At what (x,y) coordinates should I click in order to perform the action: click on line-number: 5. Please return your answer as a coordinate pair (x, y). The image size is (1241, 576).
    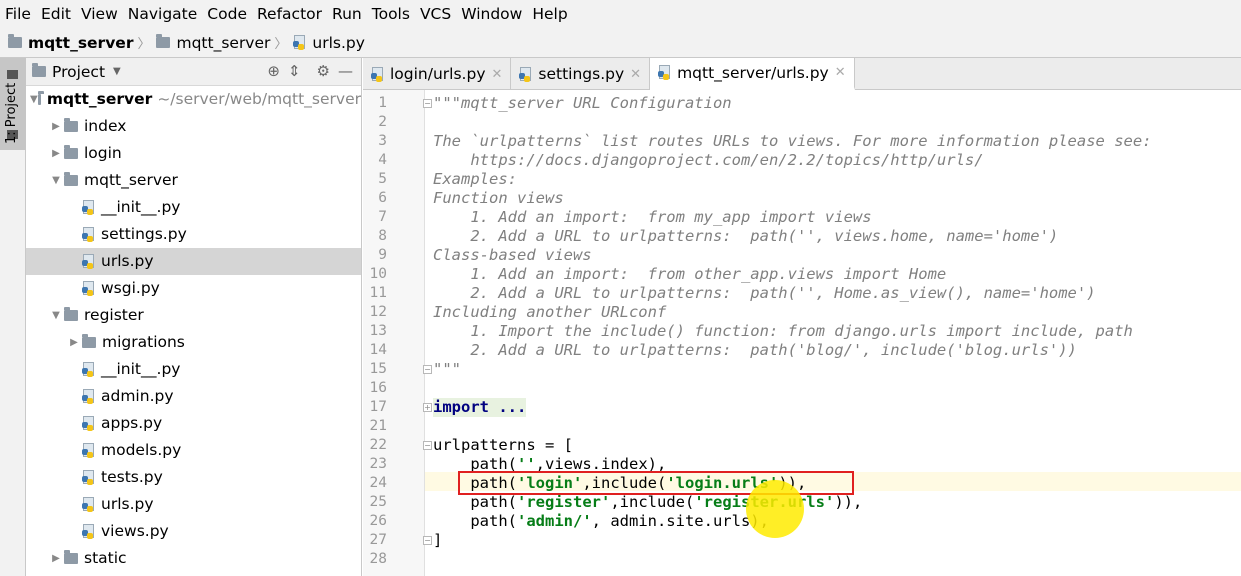
    Looking at the image, I should click on (382, 179).